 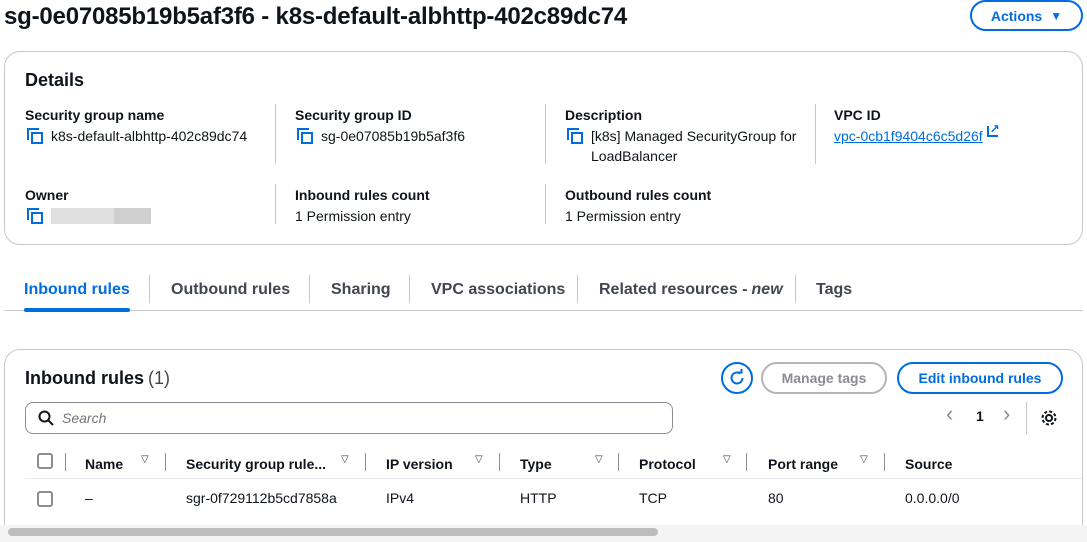 I want to click on manage-tags-button: Manage tags, so click(x=824, y=378).